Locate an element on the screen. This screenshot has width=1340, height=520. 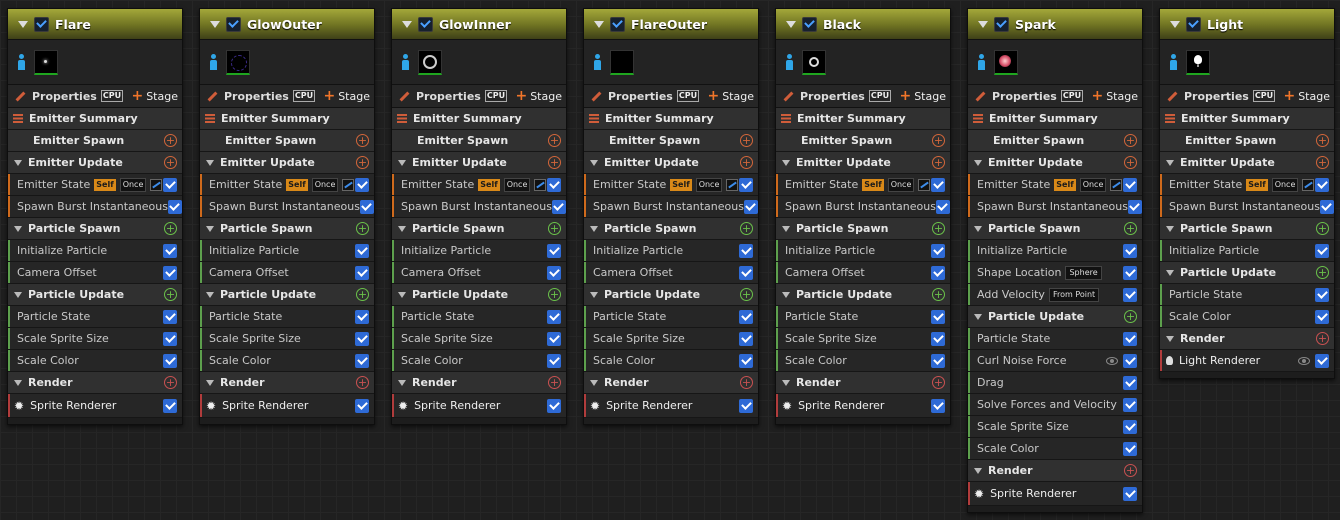
add-stage-button: + Stage is located at coordinates (730, 96).